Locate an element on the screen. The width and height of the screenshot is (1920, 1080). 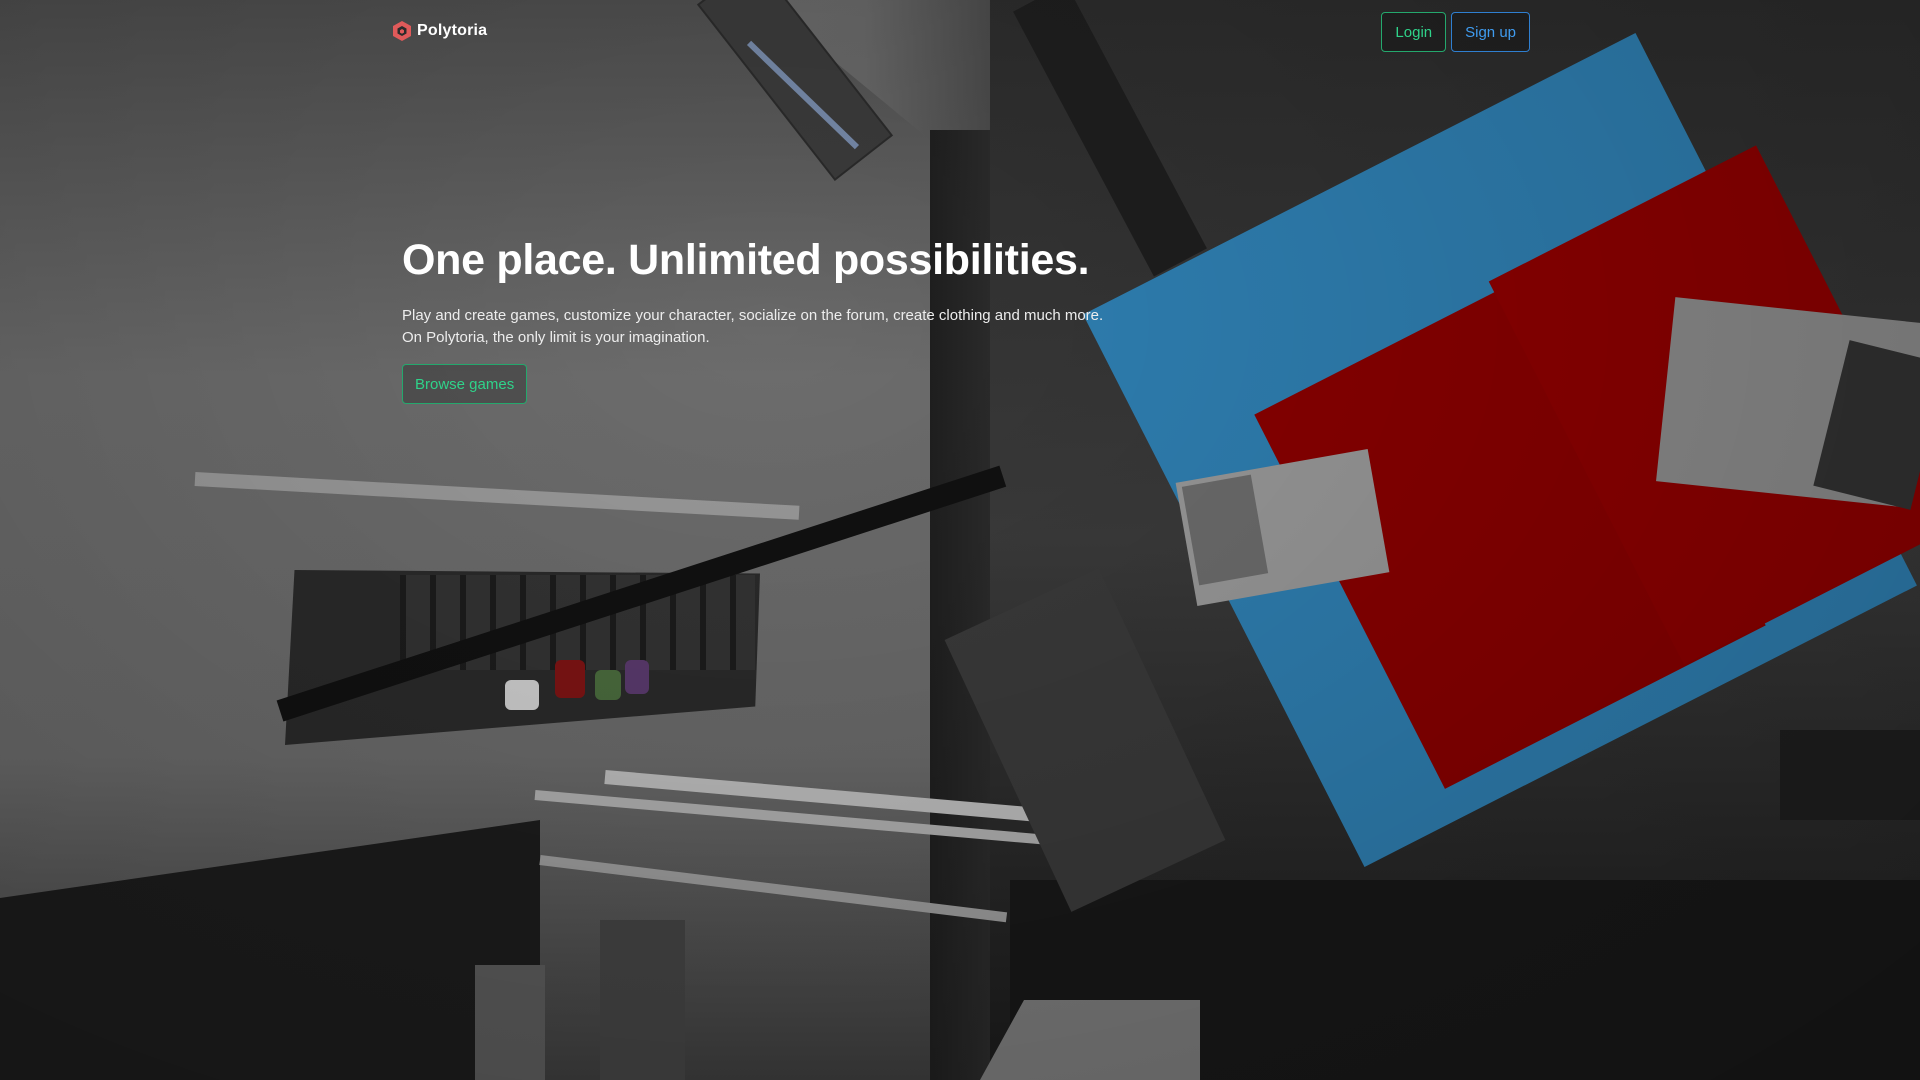
auth-actions: Login Sign up is located at coordinates (1455, 32).